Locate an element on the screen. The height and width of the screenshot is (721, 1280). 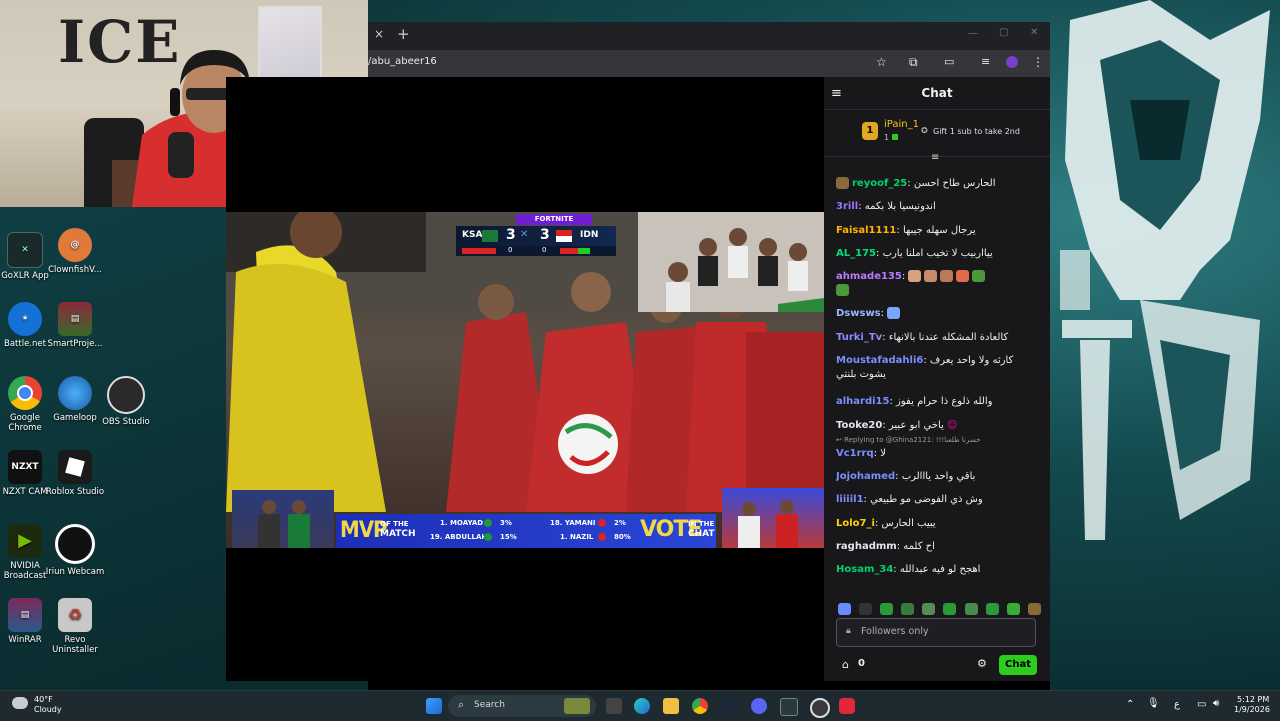
clock-time: 5:12 PM is located at coordinates (1253, 699).